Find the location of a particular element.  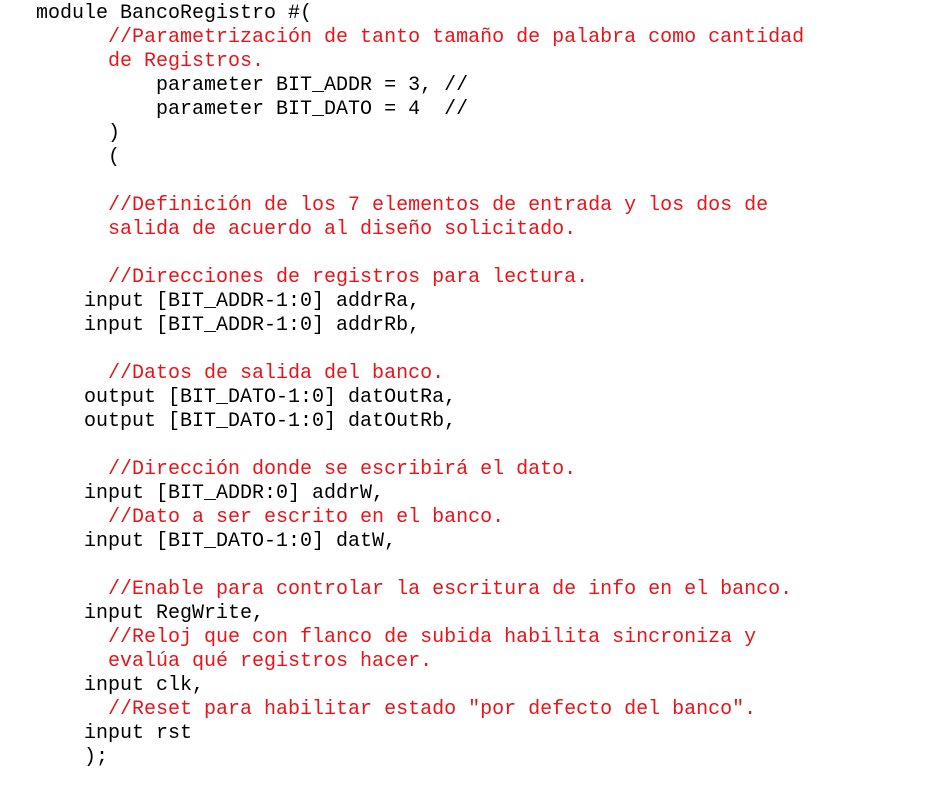

comment-line: evalúa qué registros hacer. is located at coordinates (216, 661).